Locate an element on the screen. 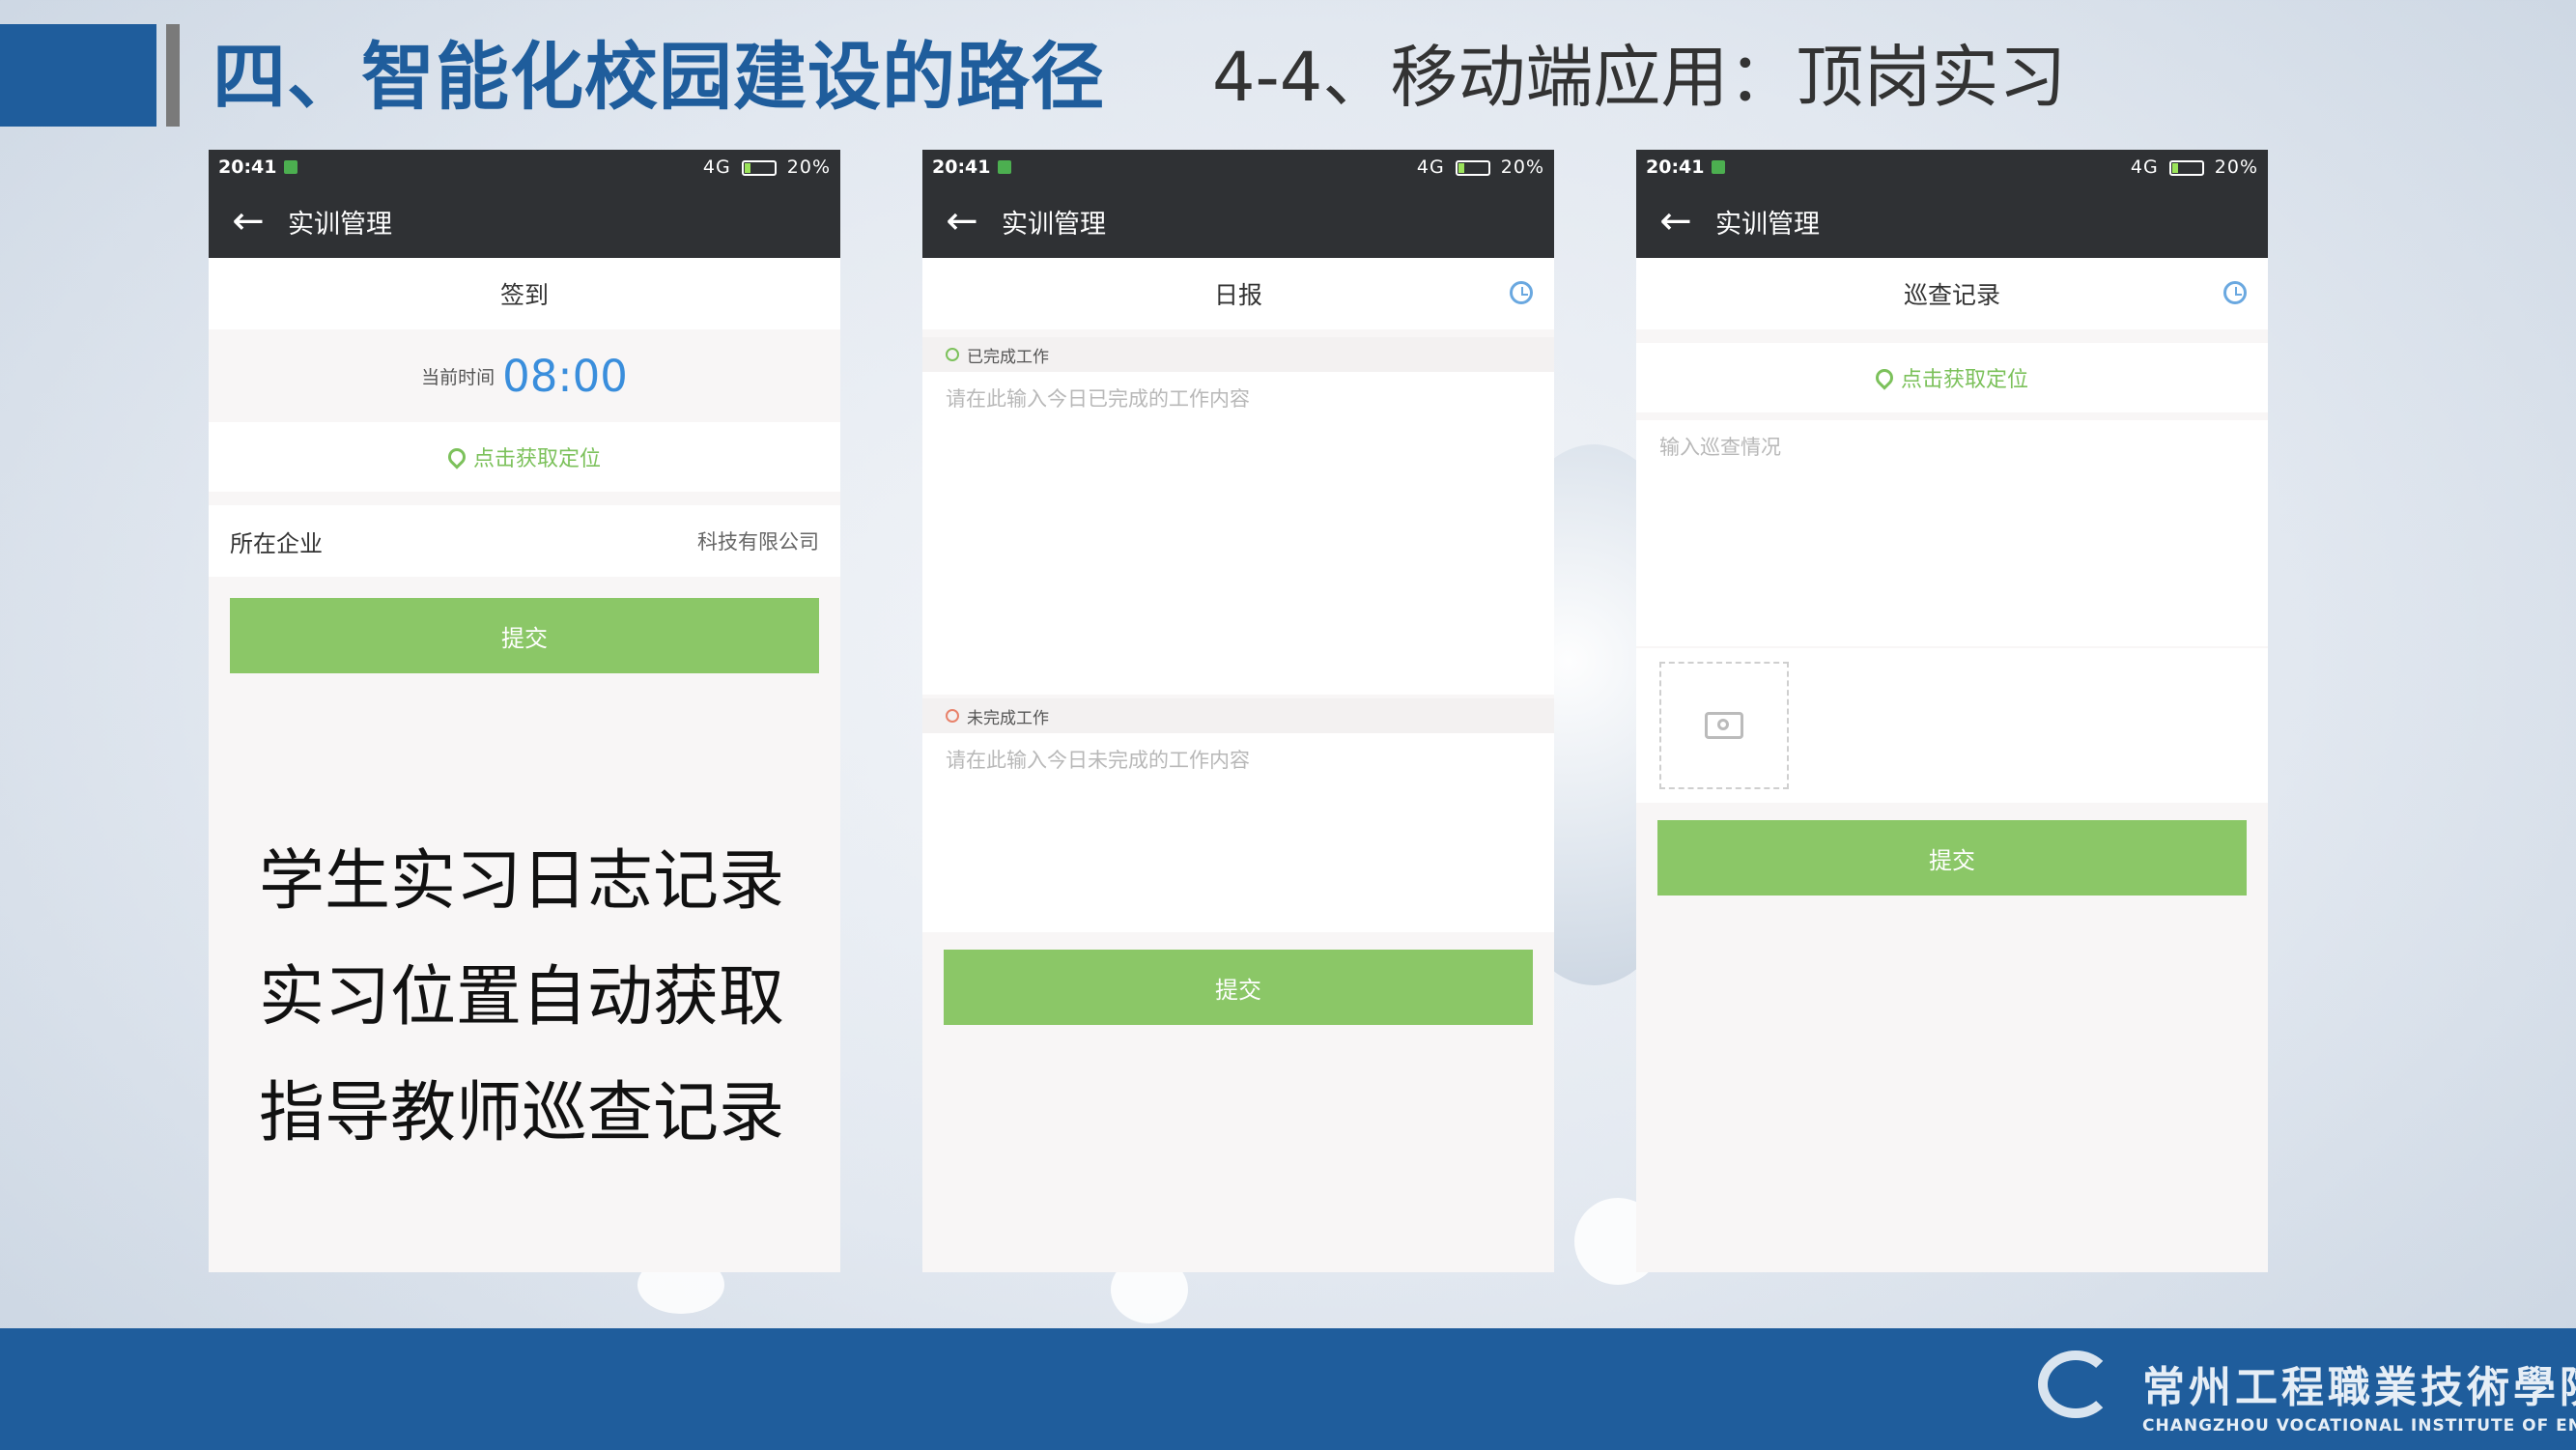 The width and height of the screenshot is (2576, 1450). inspection-placeholder: 输入巡查情况 is located at coordinates (1720, 448).